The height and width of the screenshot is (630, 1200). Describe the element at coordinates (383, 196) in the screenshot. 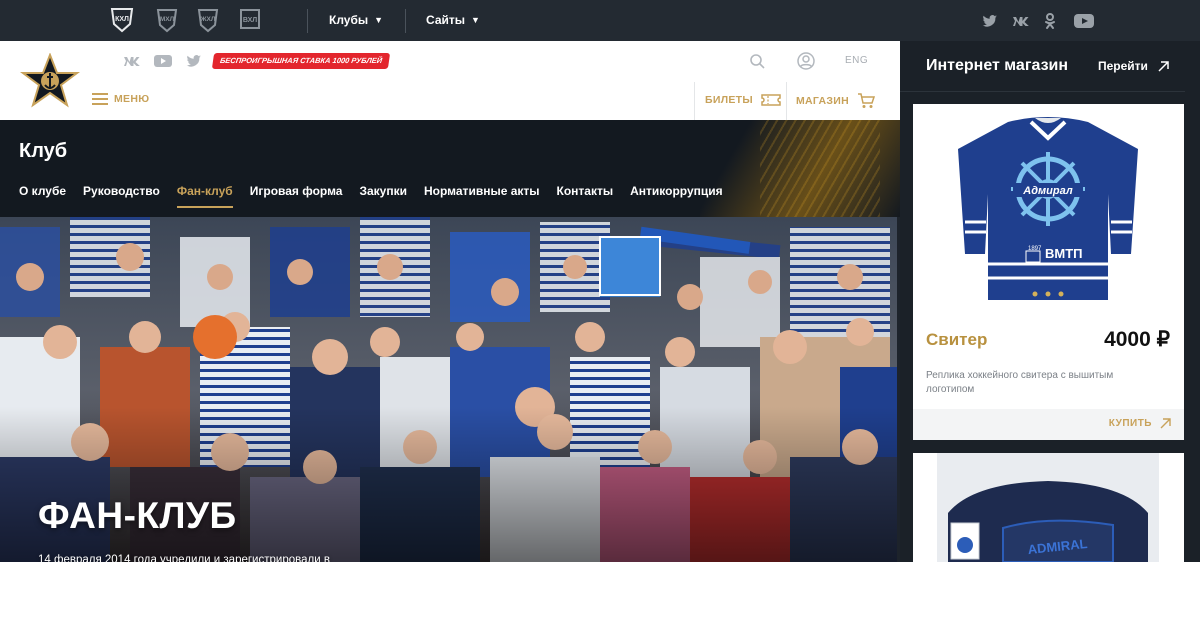

I see `sub-nav-item-purchases: Закупки` at that location.